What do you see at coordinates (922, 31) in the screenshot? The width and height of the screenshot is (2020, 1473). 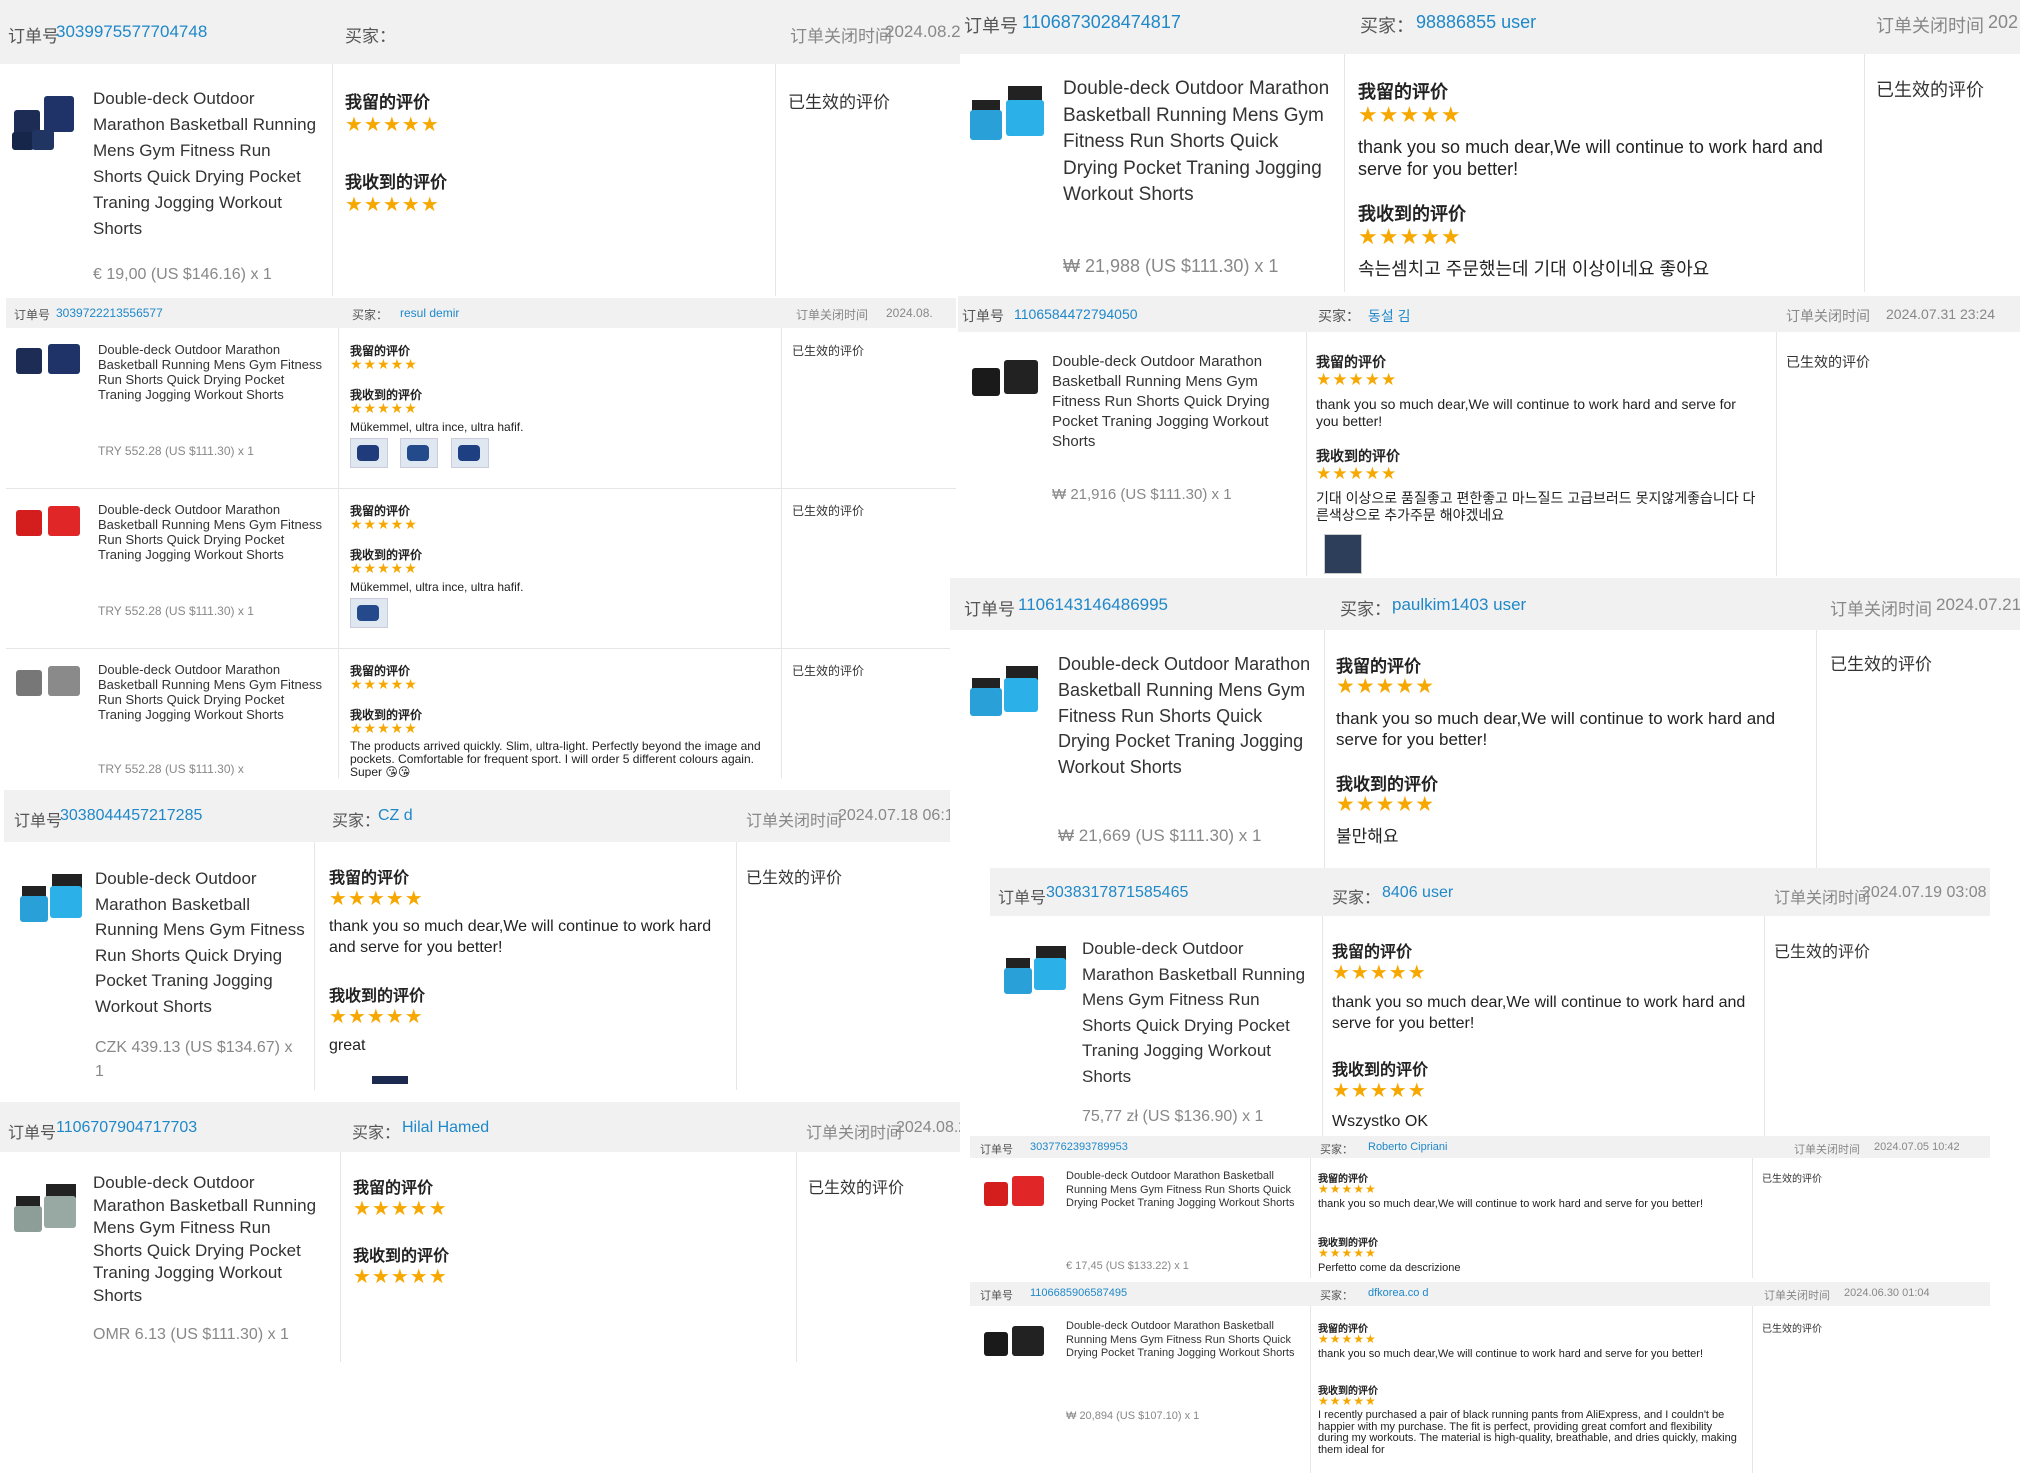 I see `close-time: 2024.08.26` at bounding box center [922, 31].